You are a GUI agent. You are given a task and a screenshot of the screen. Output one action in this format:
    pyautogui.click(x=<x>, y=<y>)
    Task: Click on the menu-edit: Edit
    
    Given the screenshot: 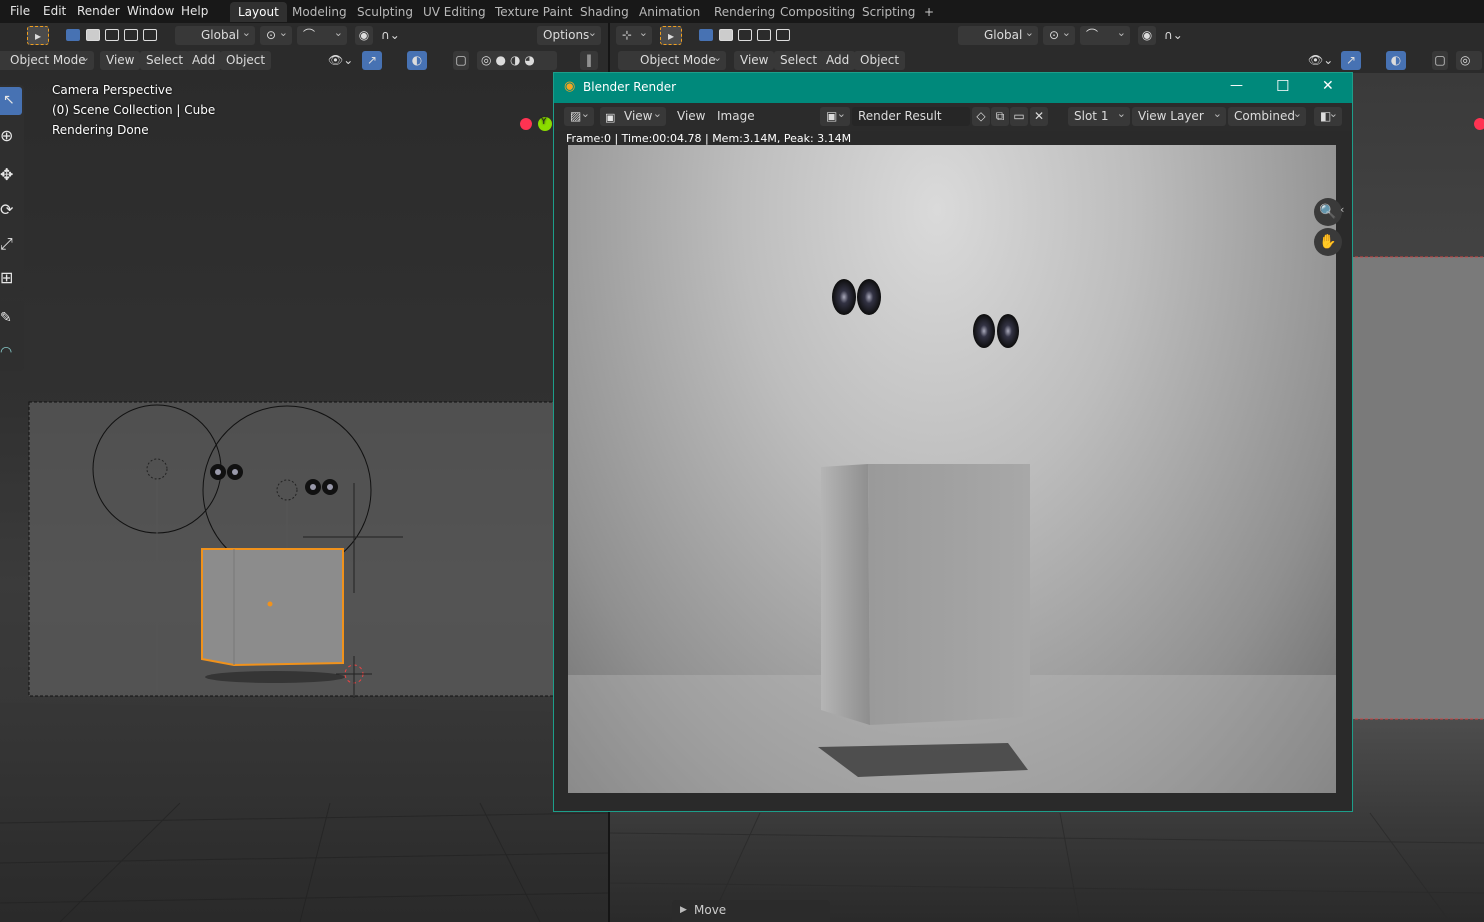 What is the action you would take?
    pyautogui.click(x=54, y=11)
    